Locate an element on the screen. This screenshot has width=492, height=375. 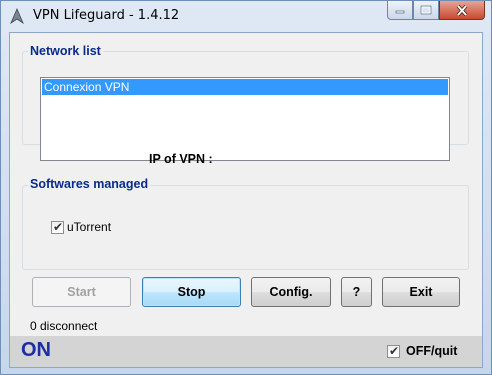
maximize-button is located at coordinates (426, 10).